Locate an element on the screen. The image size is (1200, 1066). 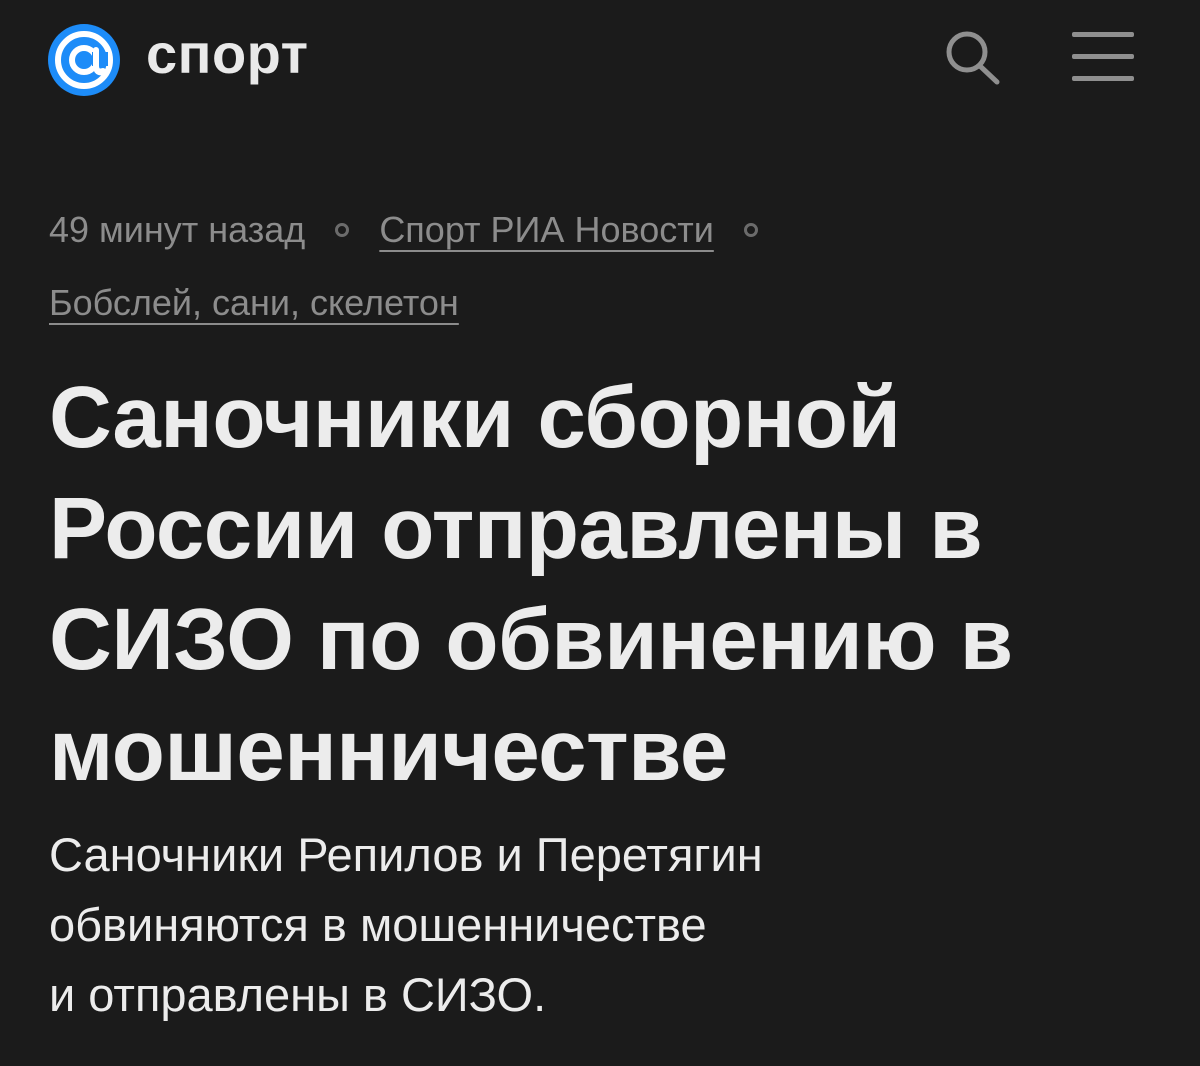
rubric: Бобслей, сани, скелетон is located at coordinates (254, 303).